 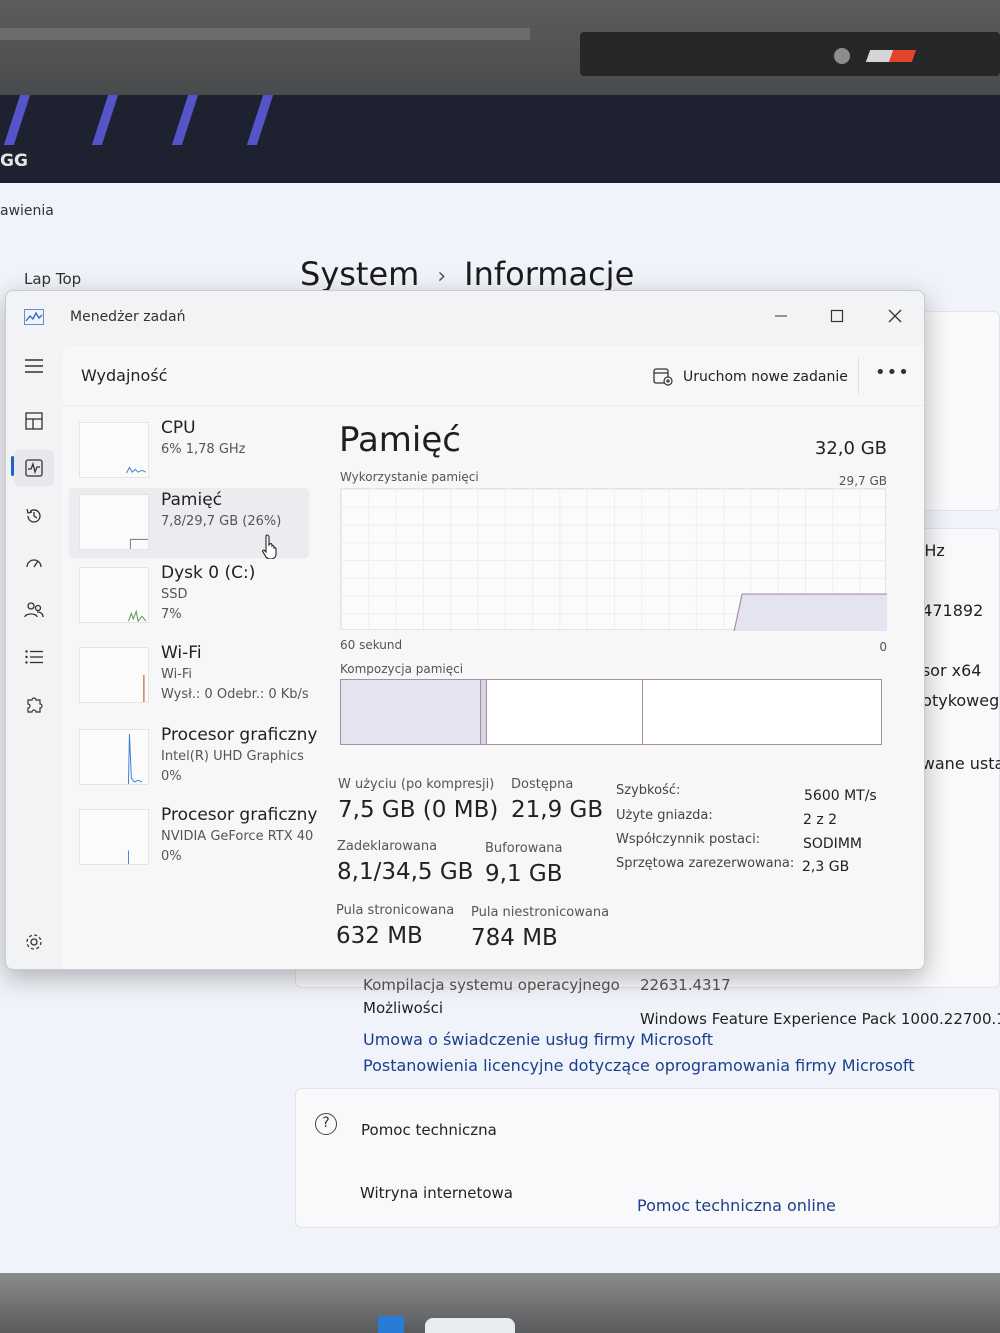 What do you see at coordinates (790, 54) in the screenshot?
I see `webcam-module` at bounding box center [790, 54].